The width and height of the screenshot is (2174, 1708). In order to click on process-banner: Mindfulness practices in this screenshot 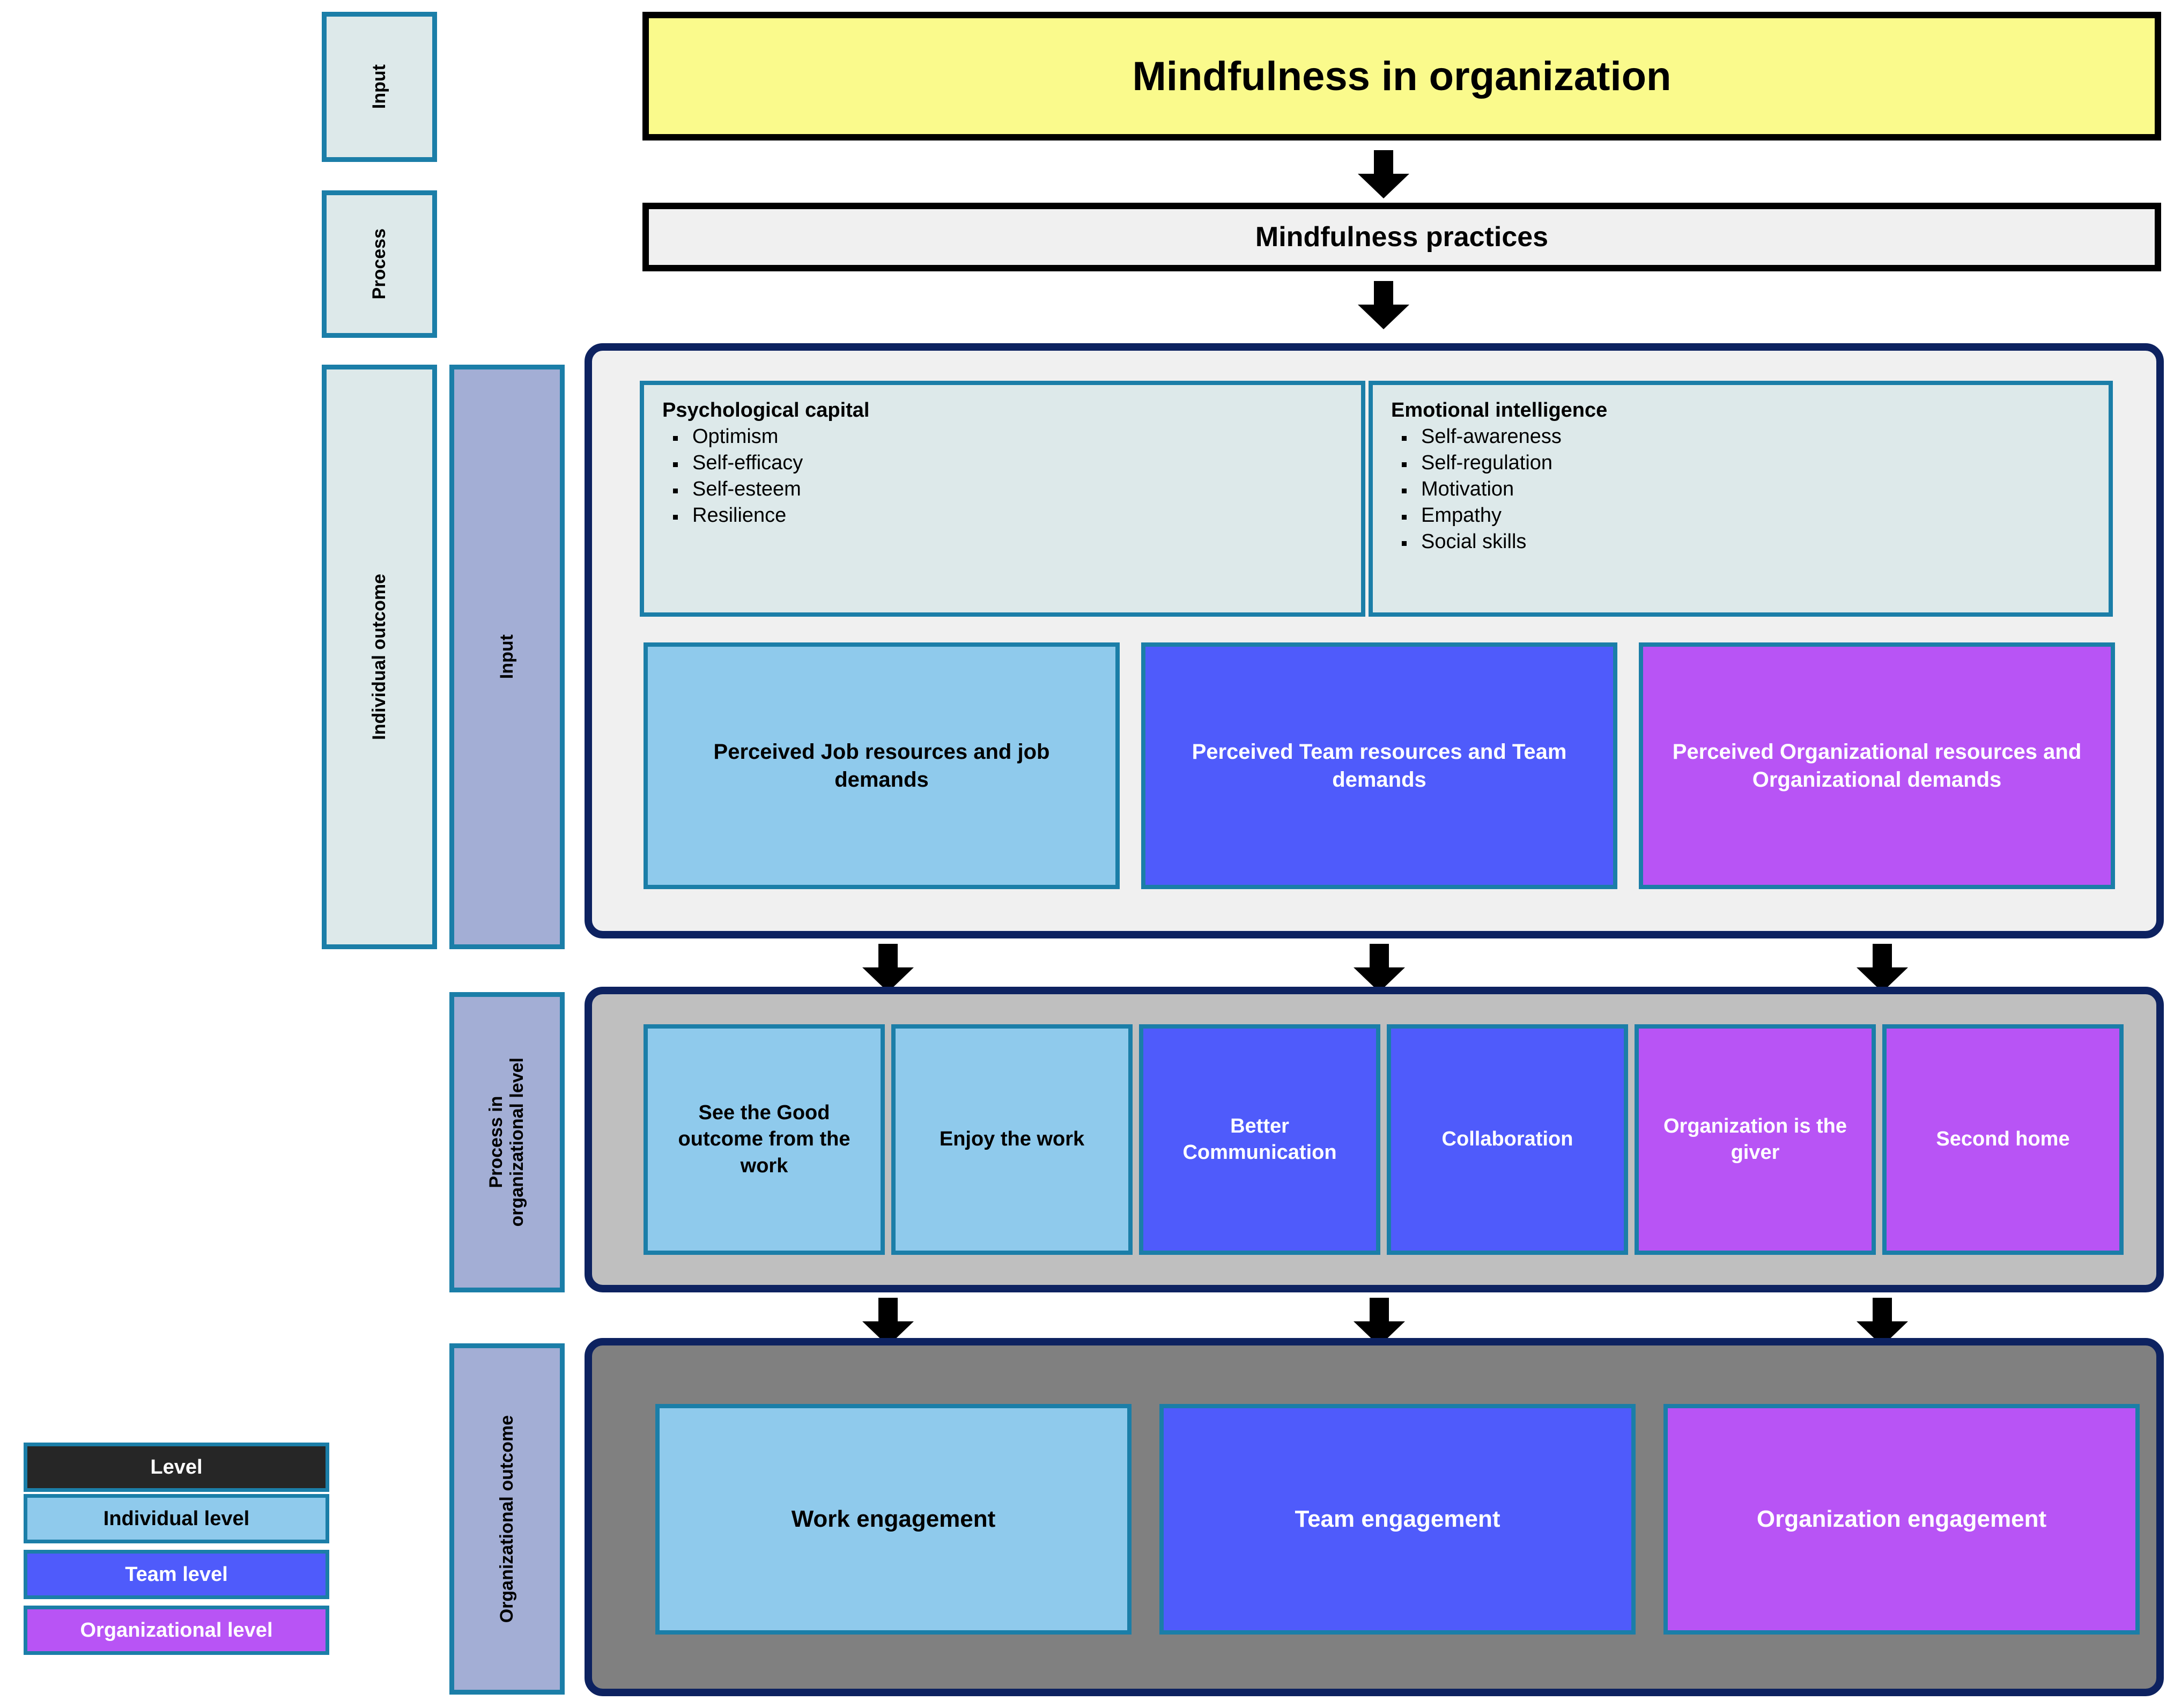, I will do `click(1401, 237)`.